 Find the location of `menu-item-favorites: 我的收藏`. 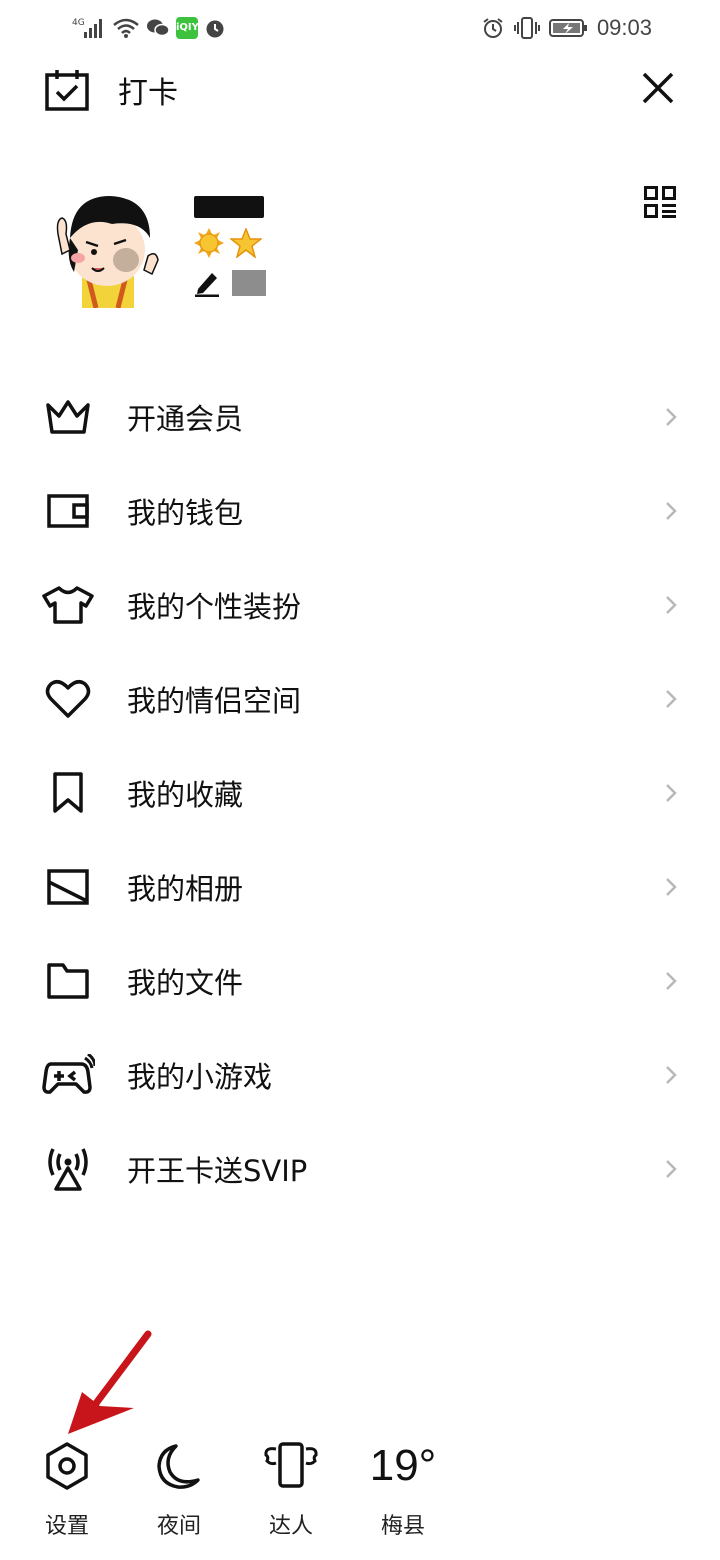

menu-item-favorites: 我的收藏 is located at coordinates (360, 793).